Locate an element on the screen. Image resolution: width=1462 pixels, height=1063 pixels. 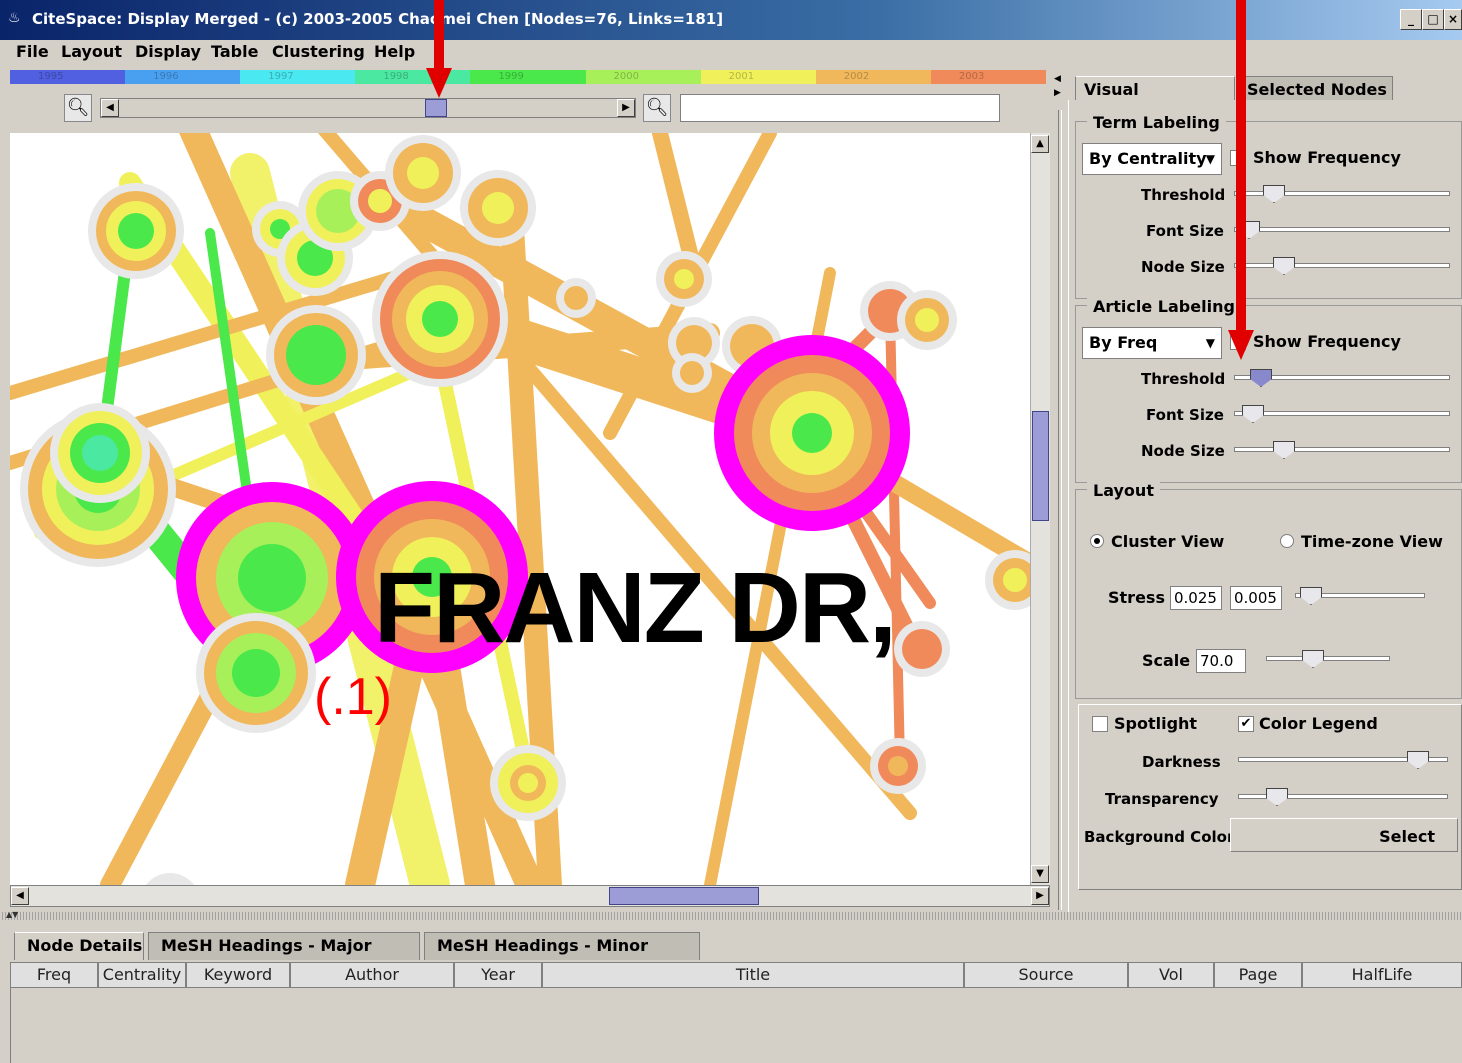
horizontal-scroll-thumb is located at coordinates (684, 896).